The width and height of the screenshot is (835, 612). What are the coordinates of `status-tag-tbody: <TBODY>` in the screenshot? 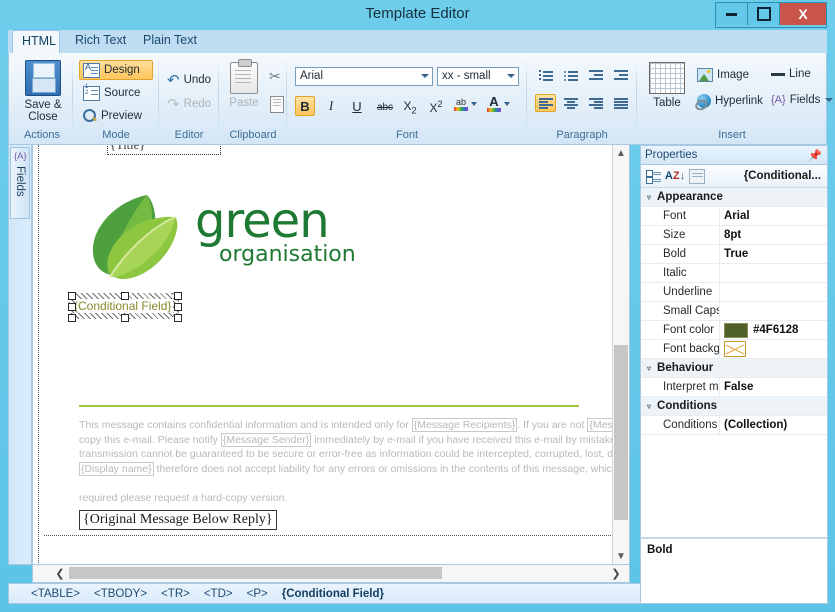 It's located at (120, 594).